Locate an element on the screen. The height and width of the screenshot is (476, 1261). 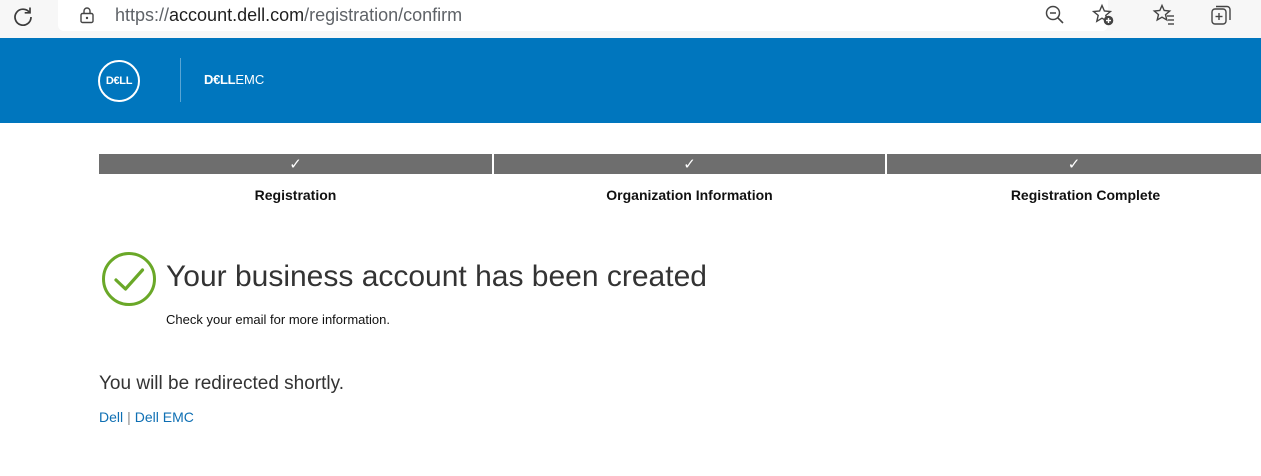
redirect-message: You will be redirected shortly. is located at coordinates (222, 383).